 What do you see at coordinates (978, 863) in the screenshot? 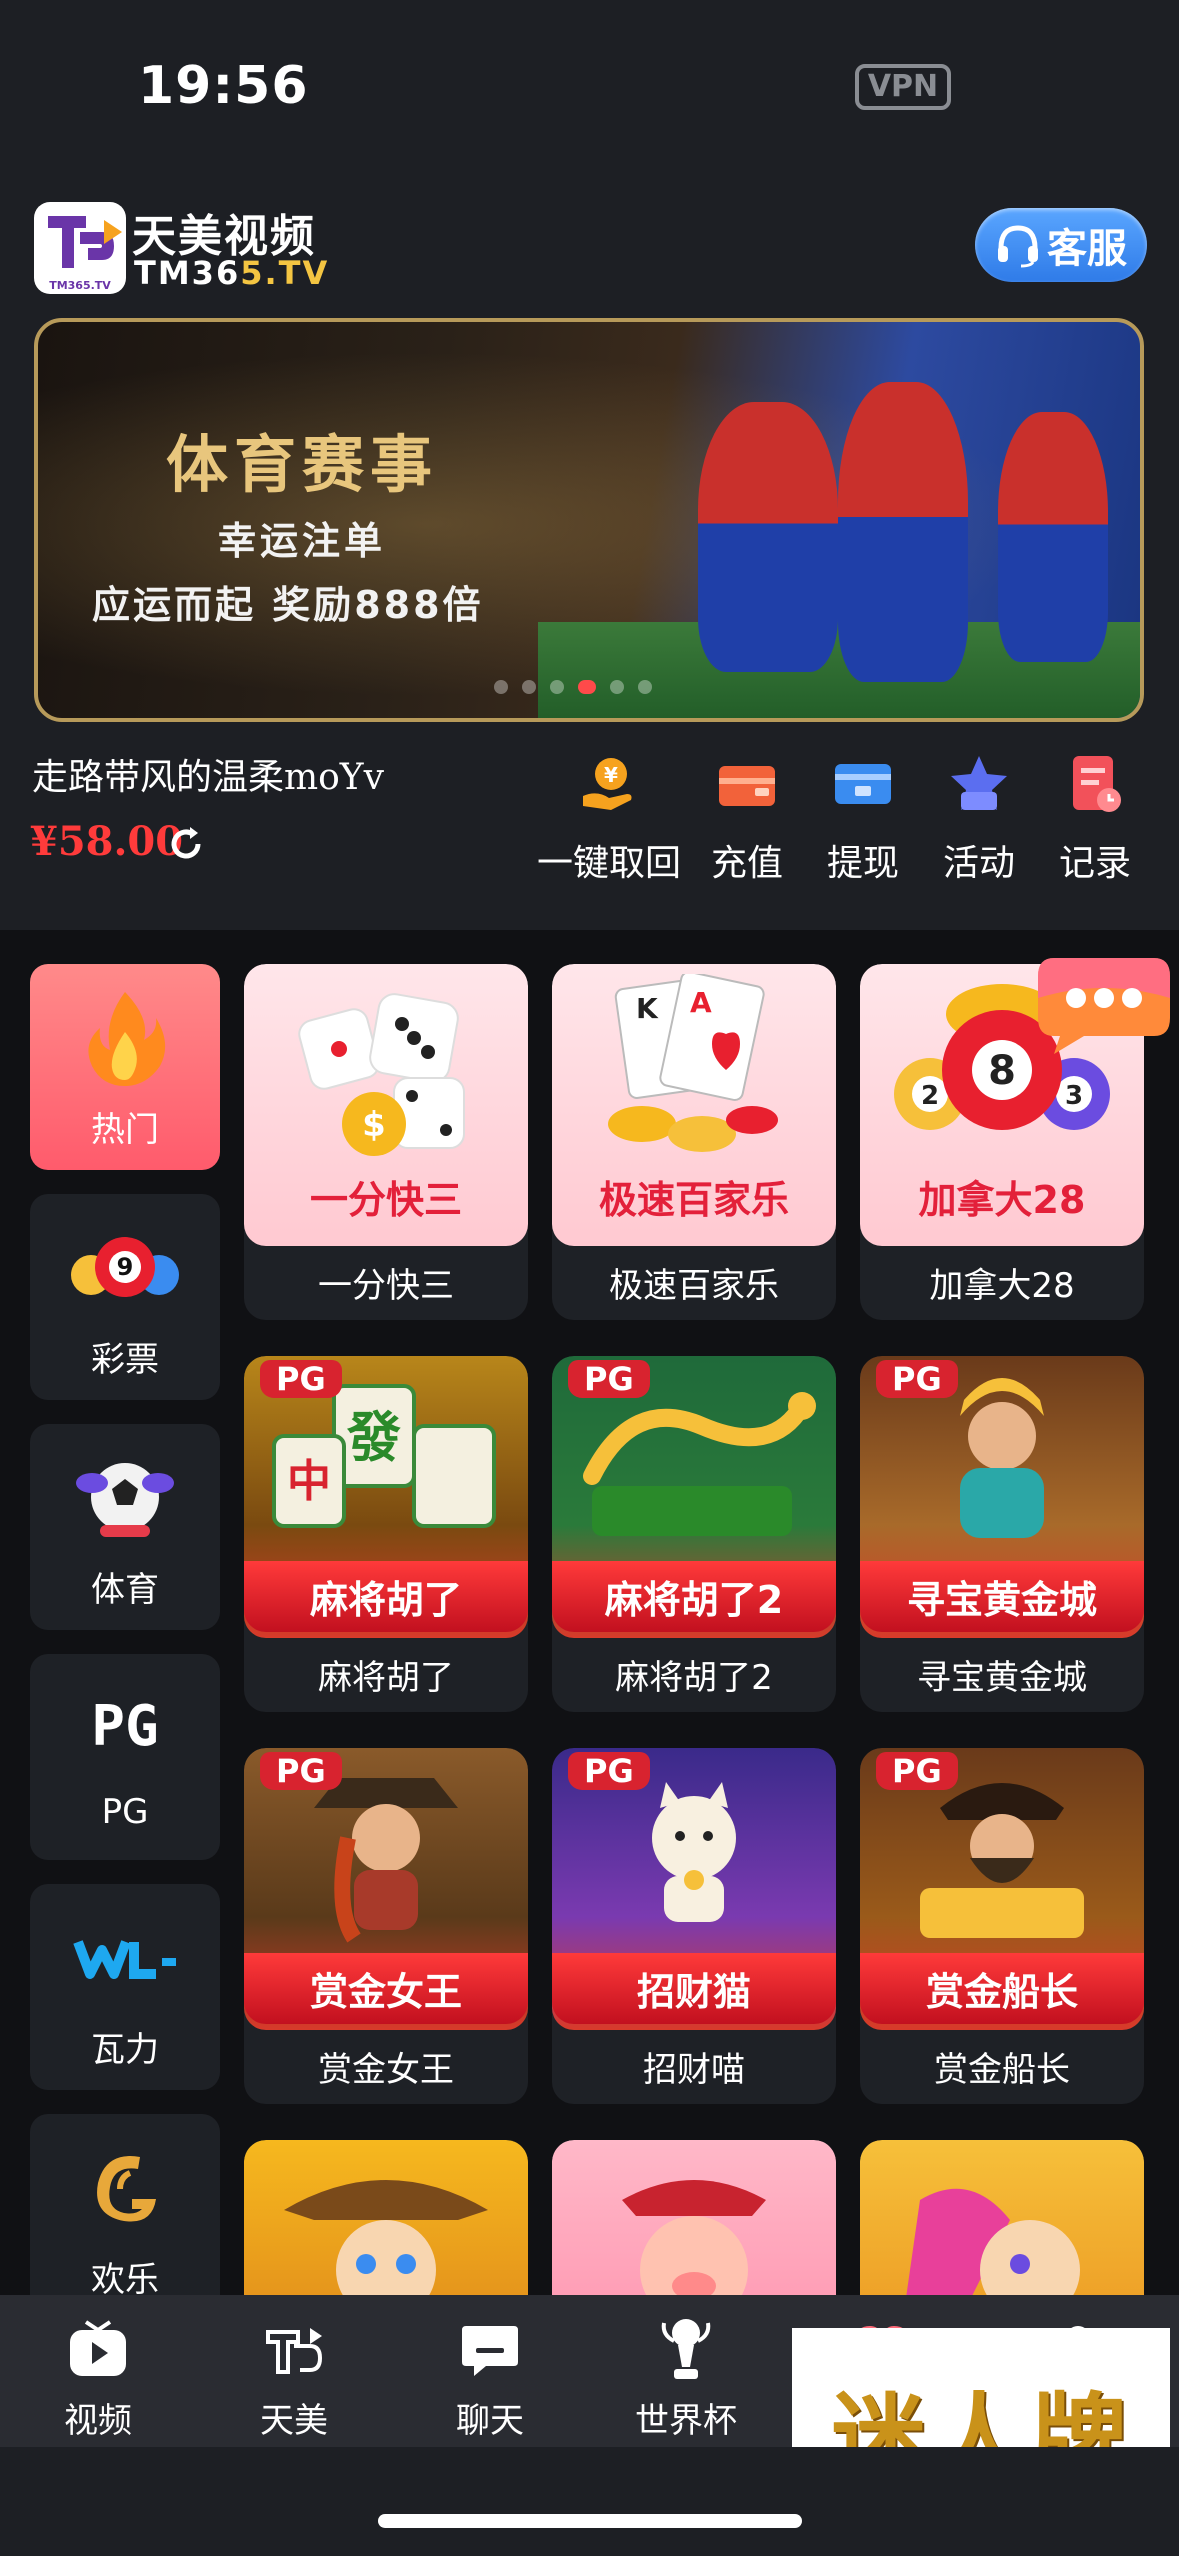
I see `action-label: 活动` at bounding box center [978, 863].